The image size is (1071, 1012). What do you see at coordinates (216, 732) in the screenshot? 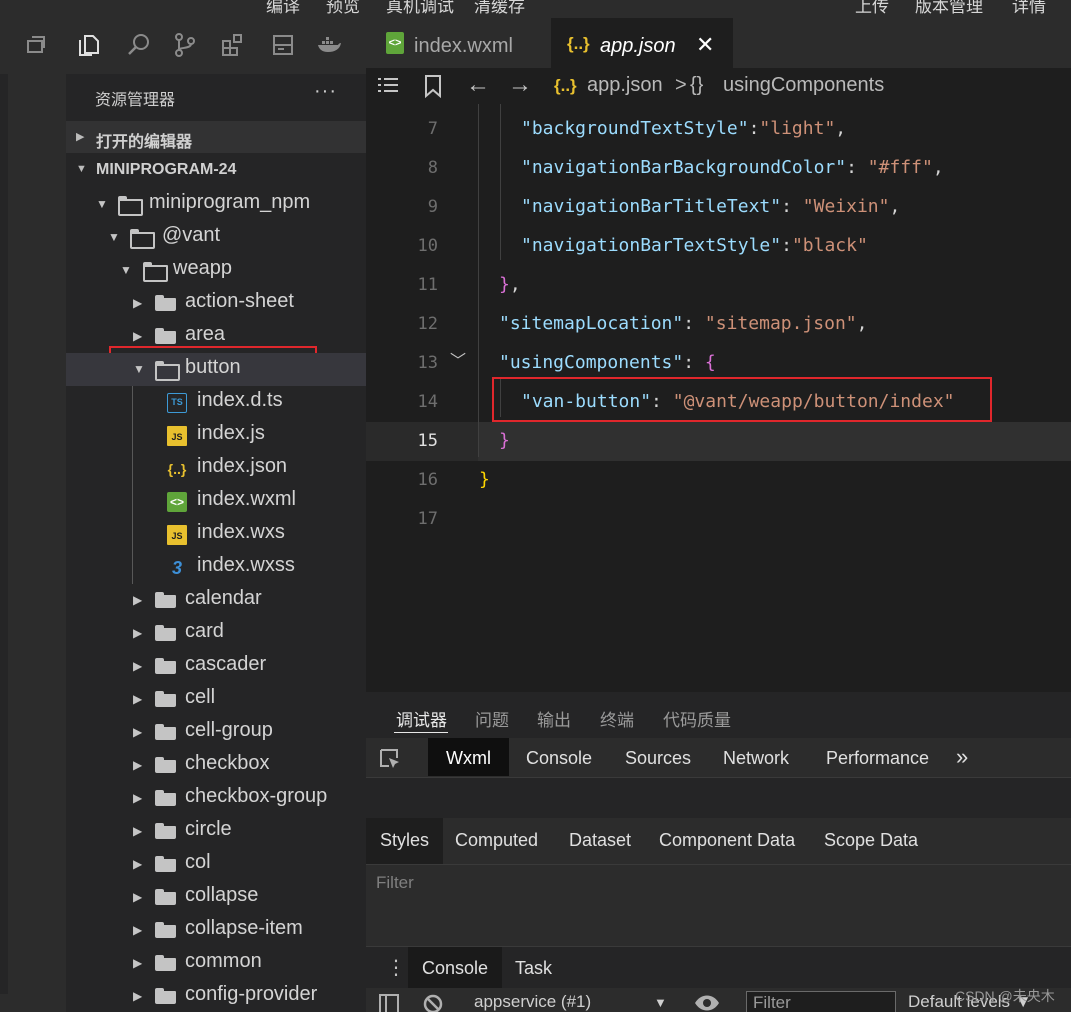
I see `tree-folder: ▶ cell-group` at bounding box center [216, 732].